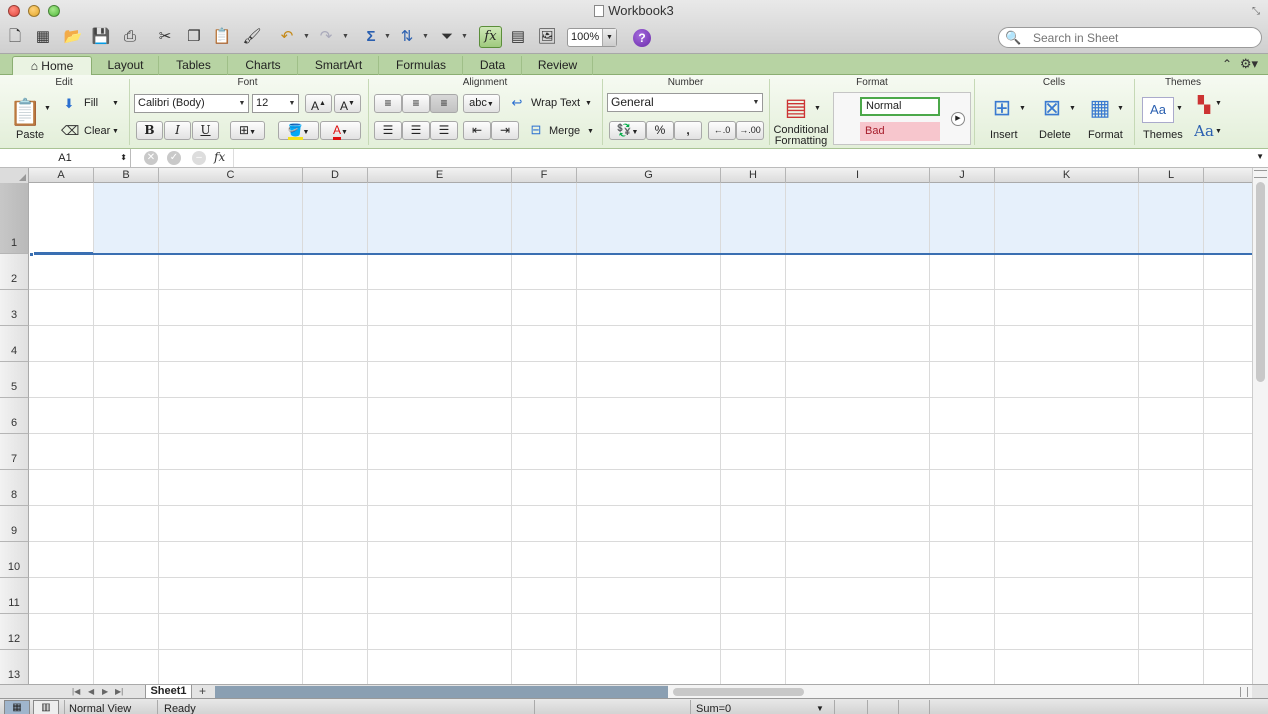  I want to click on insert-function-icon: –, so click(199, 158).